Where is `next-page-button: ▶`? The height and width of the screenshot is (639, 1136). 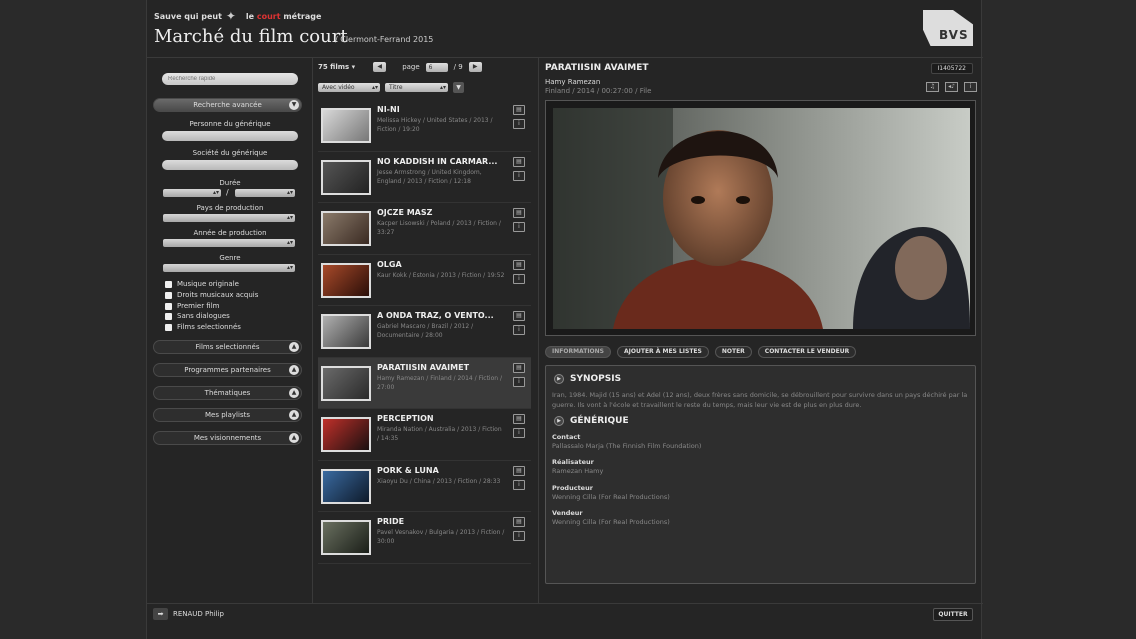
next-page-button: ▶ is located at coordinates (475, 67).